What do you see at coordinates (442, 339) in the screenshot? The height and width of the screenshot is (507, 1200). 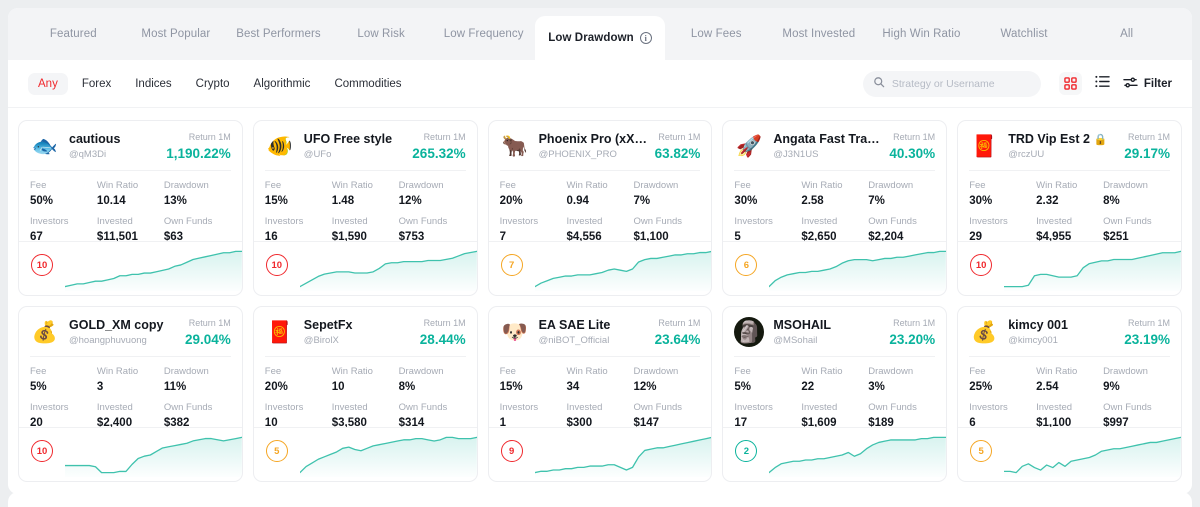 I see `return-value: 28.44%` at bounding box center [442, 339].